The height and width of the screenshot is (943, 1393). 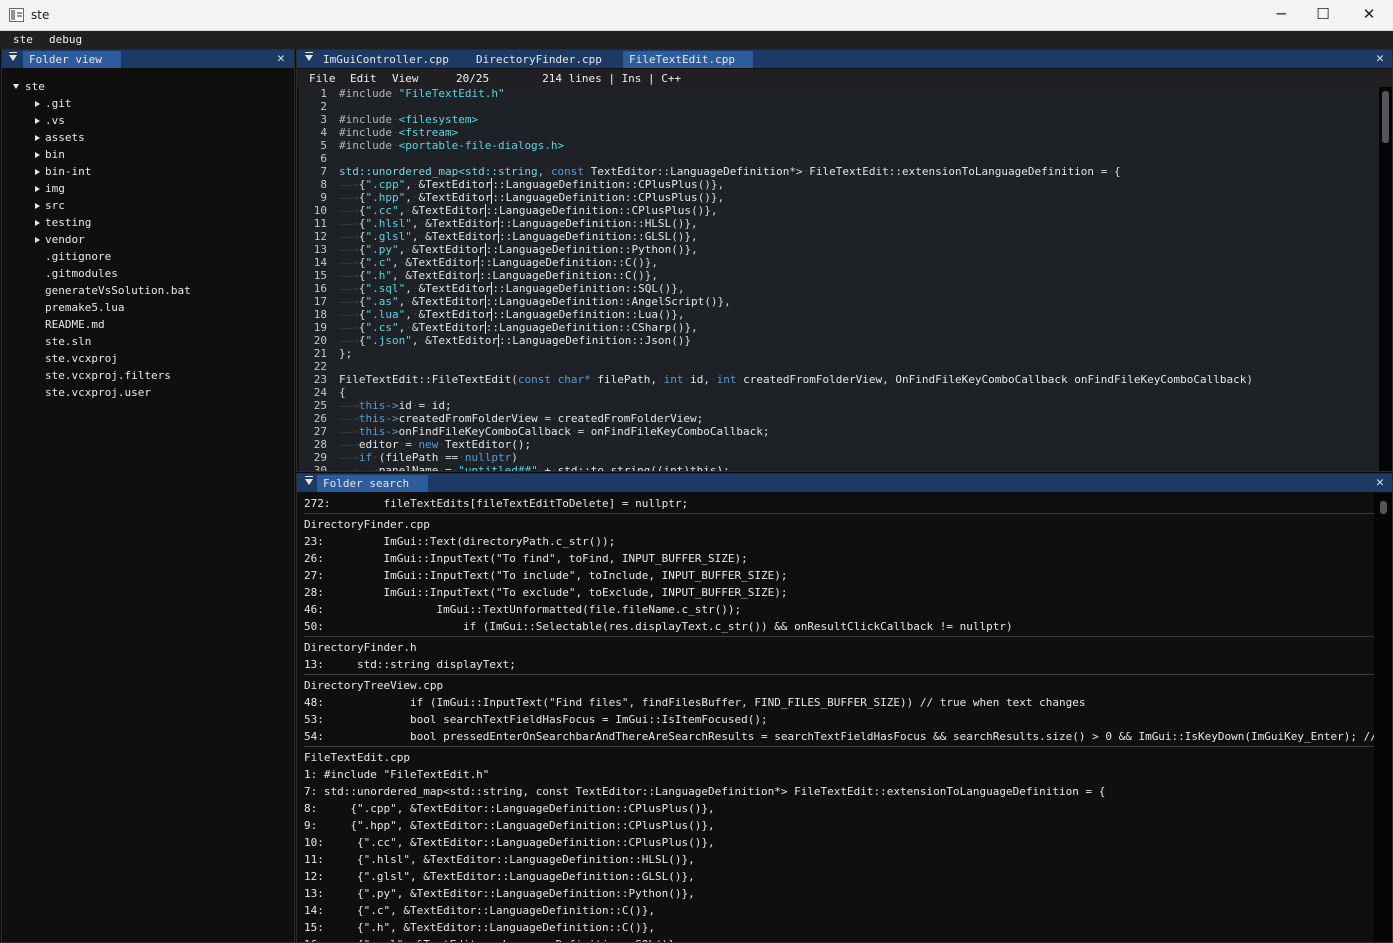 I want to click on editor-scrollbar-thumb, so click(x=1385, y=117).